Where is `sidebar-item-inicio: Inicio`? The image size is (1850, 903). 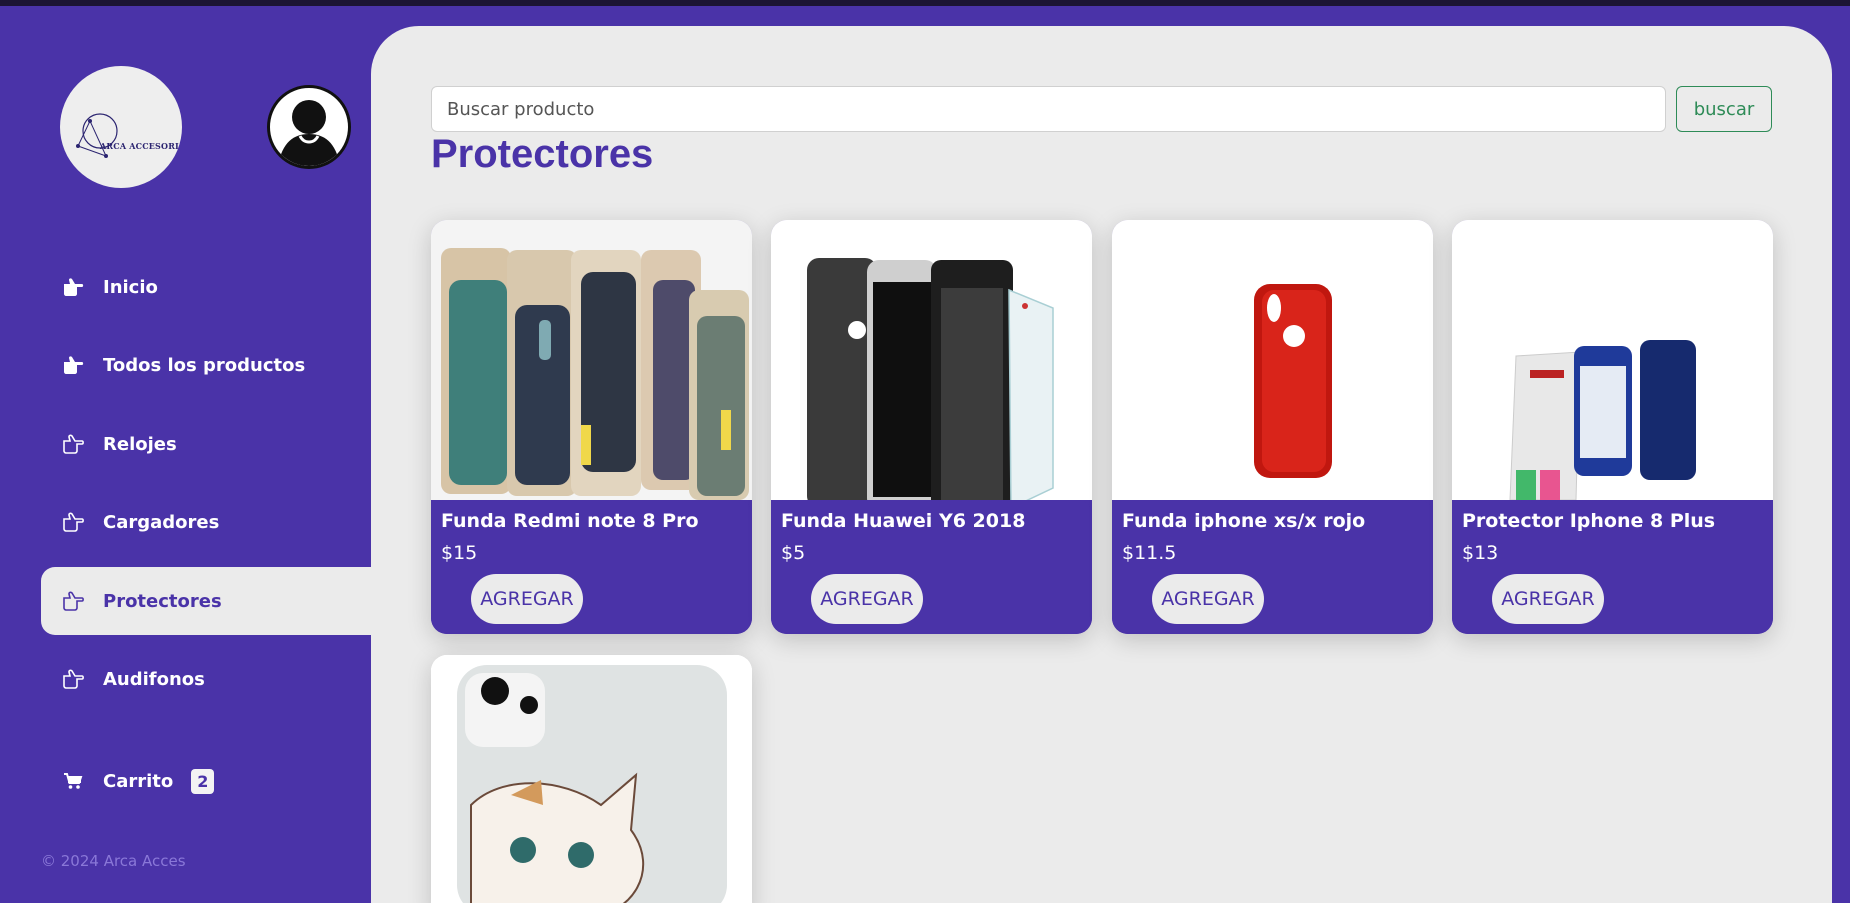
sidebar-item-inicio: Inicio is located at coordinates (206, 287).